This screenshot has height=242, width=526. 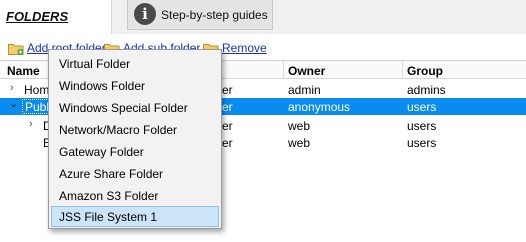 I want to click on menu-item-network-macro-folder: Network/Macro Folder, so click(x=135, y=129).